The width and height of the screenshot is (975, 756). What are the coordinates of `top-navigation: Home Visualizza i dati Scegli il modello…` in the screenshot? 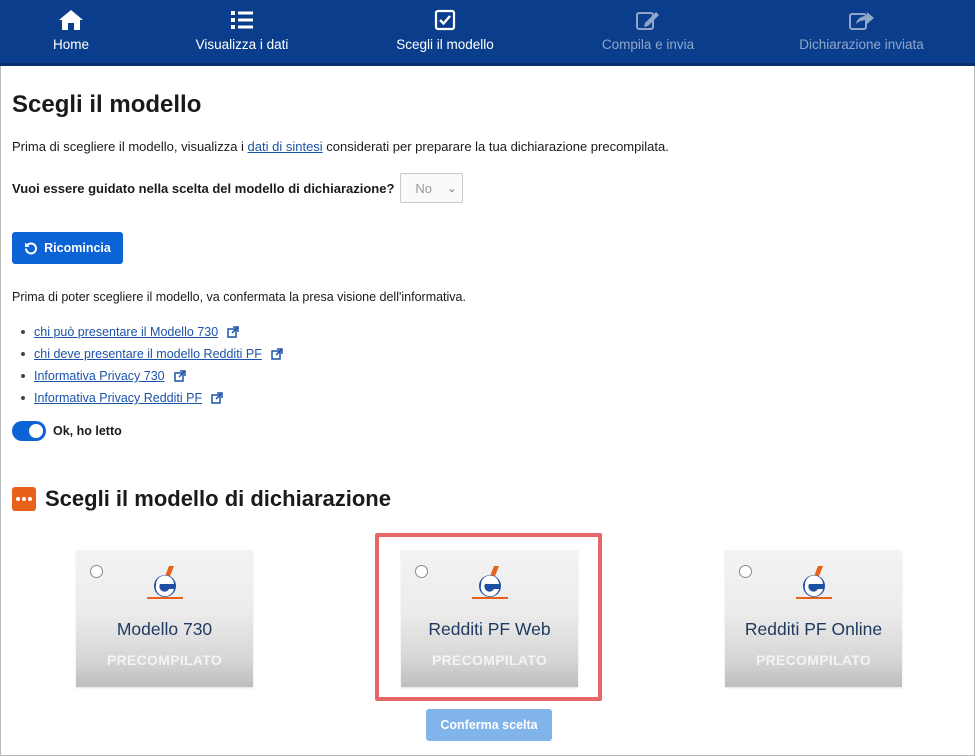 It's located at (487, 33).